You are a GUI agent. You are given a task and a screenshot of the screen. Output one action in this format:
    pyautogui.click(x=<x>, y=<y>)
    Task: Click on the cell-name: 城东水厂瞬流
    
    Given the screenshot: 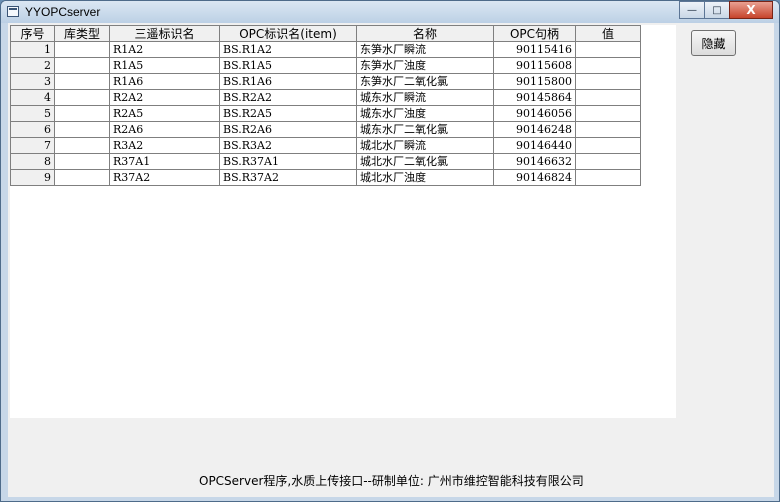 What is the action you would take?
    pyautogui.click(x=425, y=97)
    